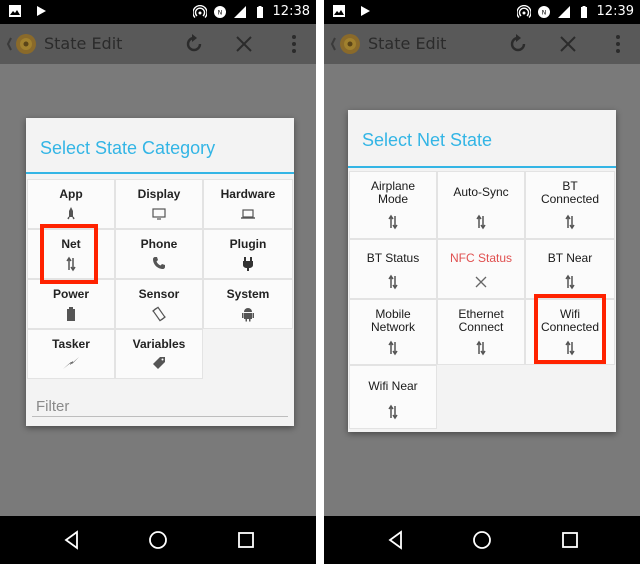 This screenshot has width=640, height=564. Describe the element at coordinates (71, 204) in the screenshot. I see `tile-app: App` at that location.